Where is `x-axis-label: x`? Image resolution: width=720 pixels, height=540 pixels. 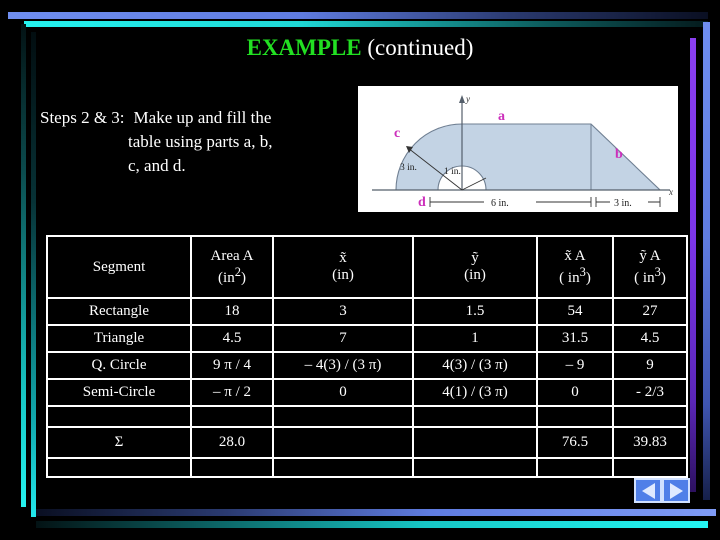 x-axis-label: x is located at coordinates (670, 192).